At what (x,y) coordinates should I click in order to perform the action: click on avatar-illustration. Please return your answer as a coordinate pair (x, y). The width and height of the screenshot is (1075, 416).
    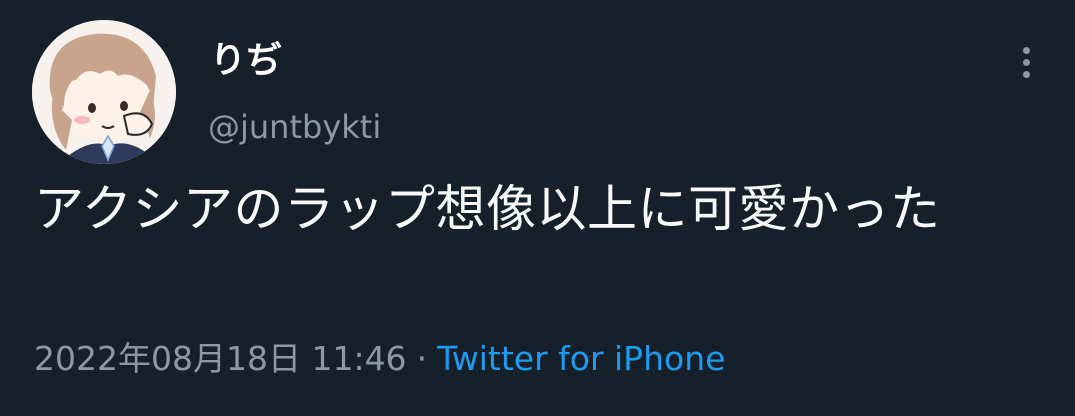
    Looking at the image, I should click on (104, 92).